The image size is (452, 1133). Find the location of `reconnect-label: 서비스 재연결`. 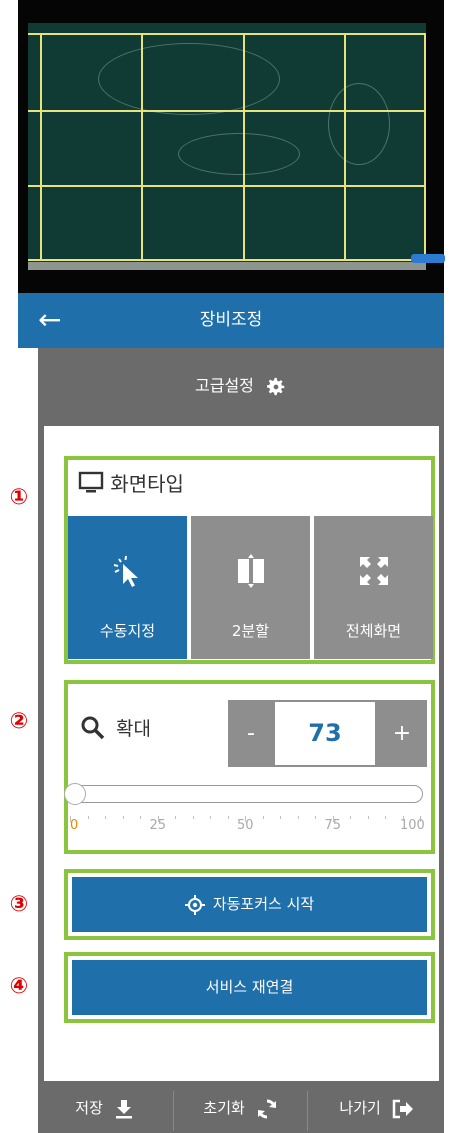

reconnect-label: 서비스 재연결 is located at coordinates (249, 987).